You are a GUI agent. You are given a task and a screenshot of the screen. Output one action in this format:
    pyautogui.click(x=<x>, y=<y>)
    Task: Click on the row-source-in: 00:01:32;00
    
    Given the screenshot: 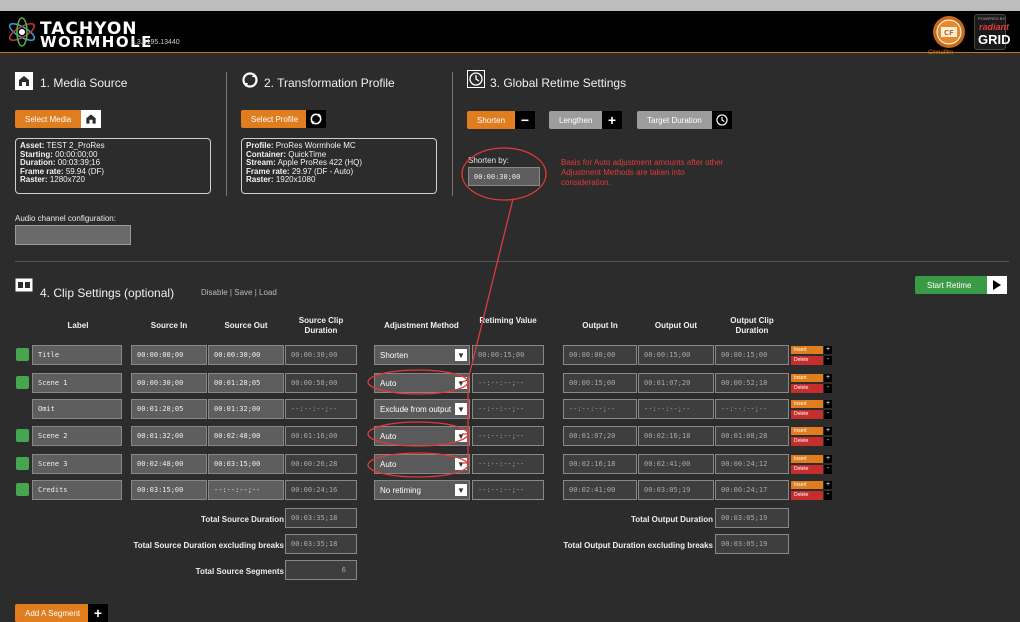 What is the action you would take?
    pyautogui.click(x=169, y=436)
    